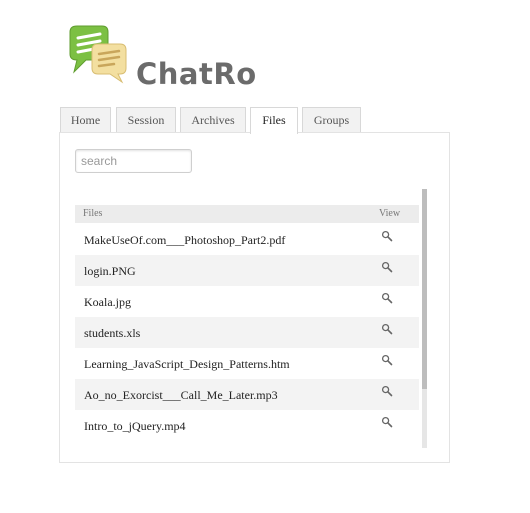 Image resolution: width=530 pixels, height=513 pixels. Describe the element at coordinates (247, 425) in the screenshot. I see `table-row: Intro_to_jQuery.mp4` at that location.